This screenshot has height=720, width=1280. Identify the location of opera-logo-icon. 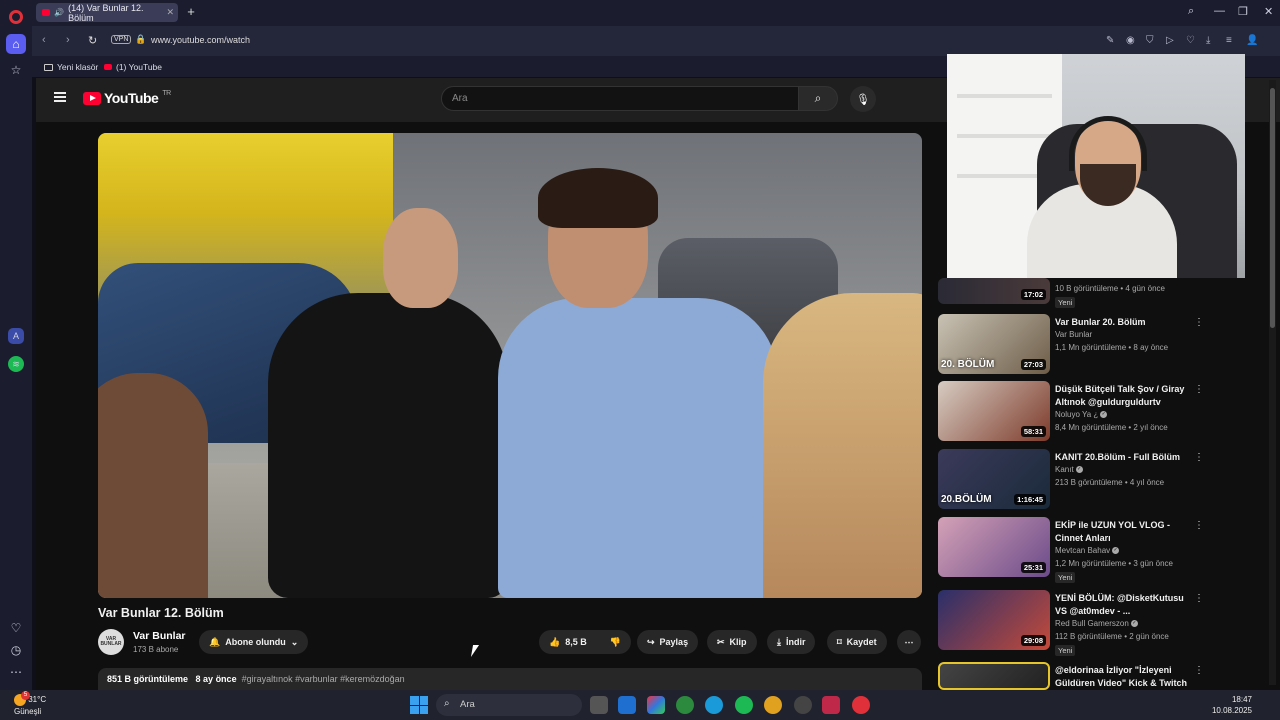
(16, 17).